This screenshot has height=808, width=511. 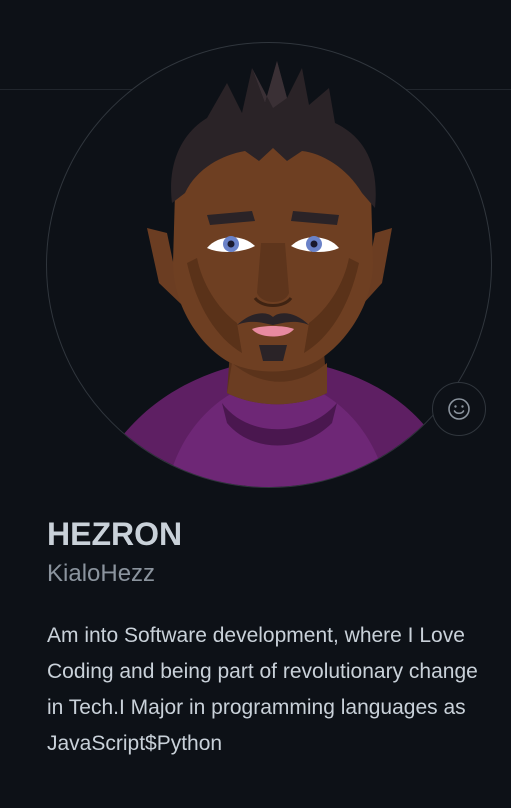 I want to click on set-status-button, so click(x=459, y=409).